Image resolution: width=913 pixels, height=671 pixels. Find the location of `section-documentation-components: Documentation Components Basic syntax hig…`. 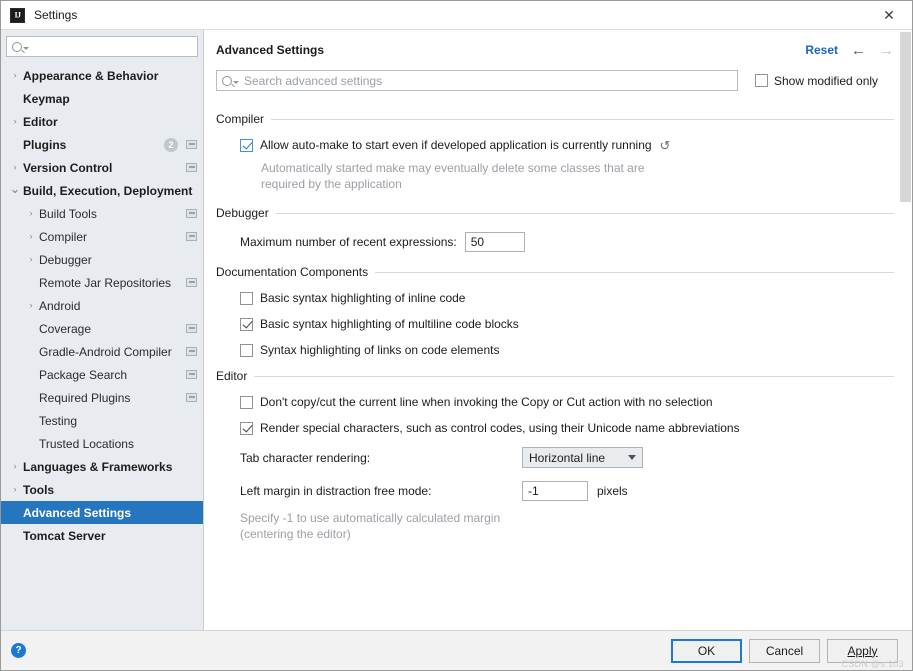

section-documentation-components: Documentation Components Basic syntax hig… is located at coordinates (555, 311).